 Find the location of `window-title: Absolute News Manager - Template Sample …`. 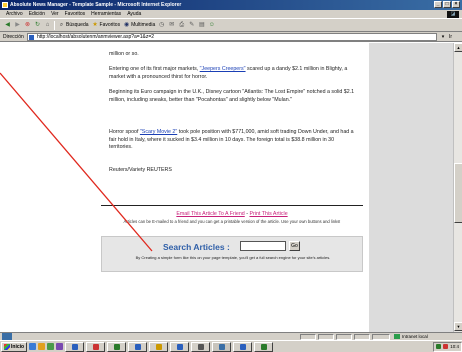

window-title: Absolute News Manager - Template Sample … is located at coordinates (96, 5).